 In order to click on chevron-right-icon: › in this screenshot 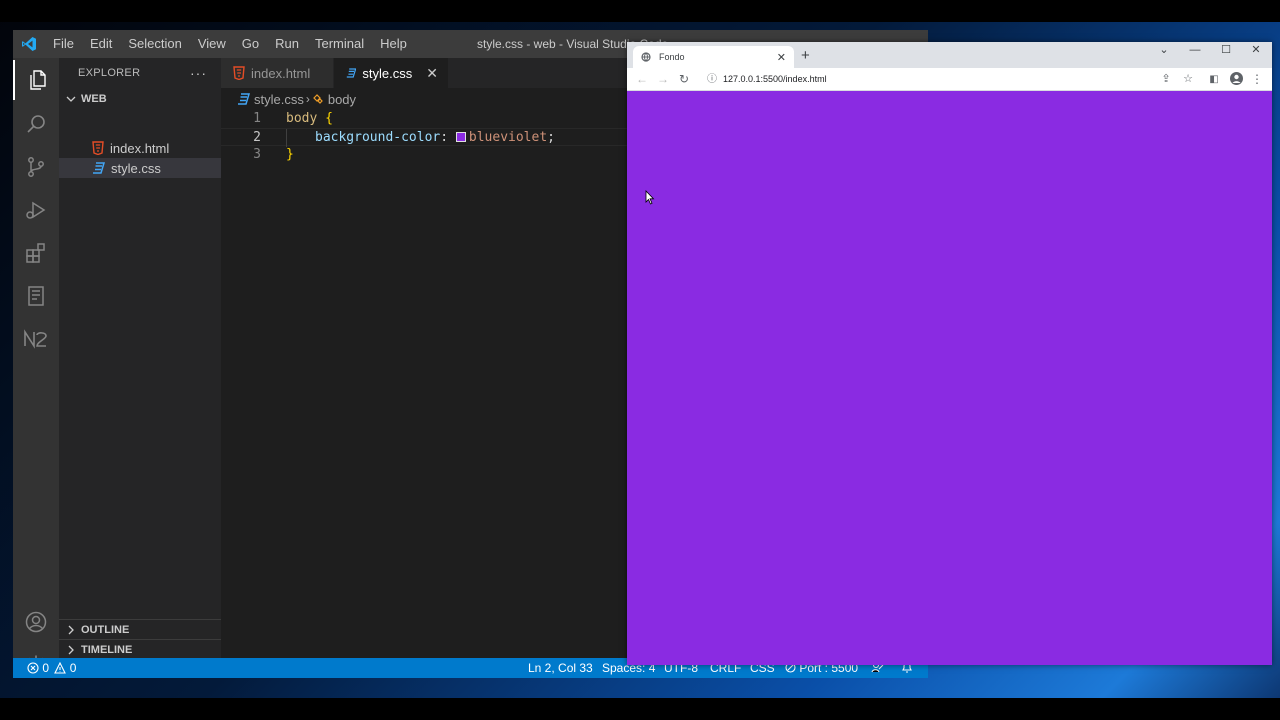, I will do `click(307, 99)`.